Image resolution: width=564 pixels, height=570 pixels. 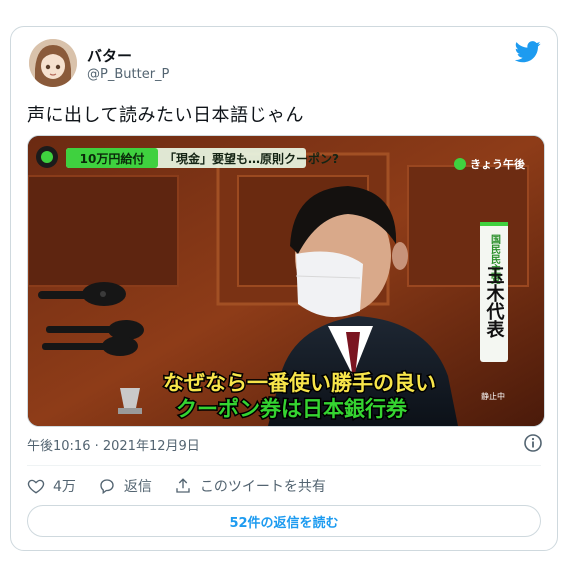 I want to click on read-replies-button: 52件の返信を読む, so click(x=284, y=521).